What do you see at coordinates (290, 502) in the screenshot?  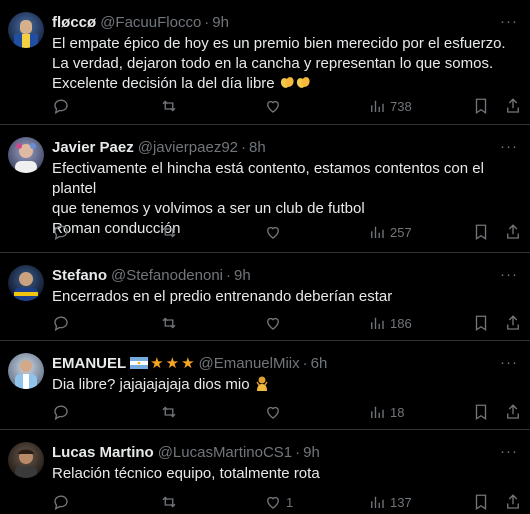 I see `like-count: 1` at bounding box center [290, 502].